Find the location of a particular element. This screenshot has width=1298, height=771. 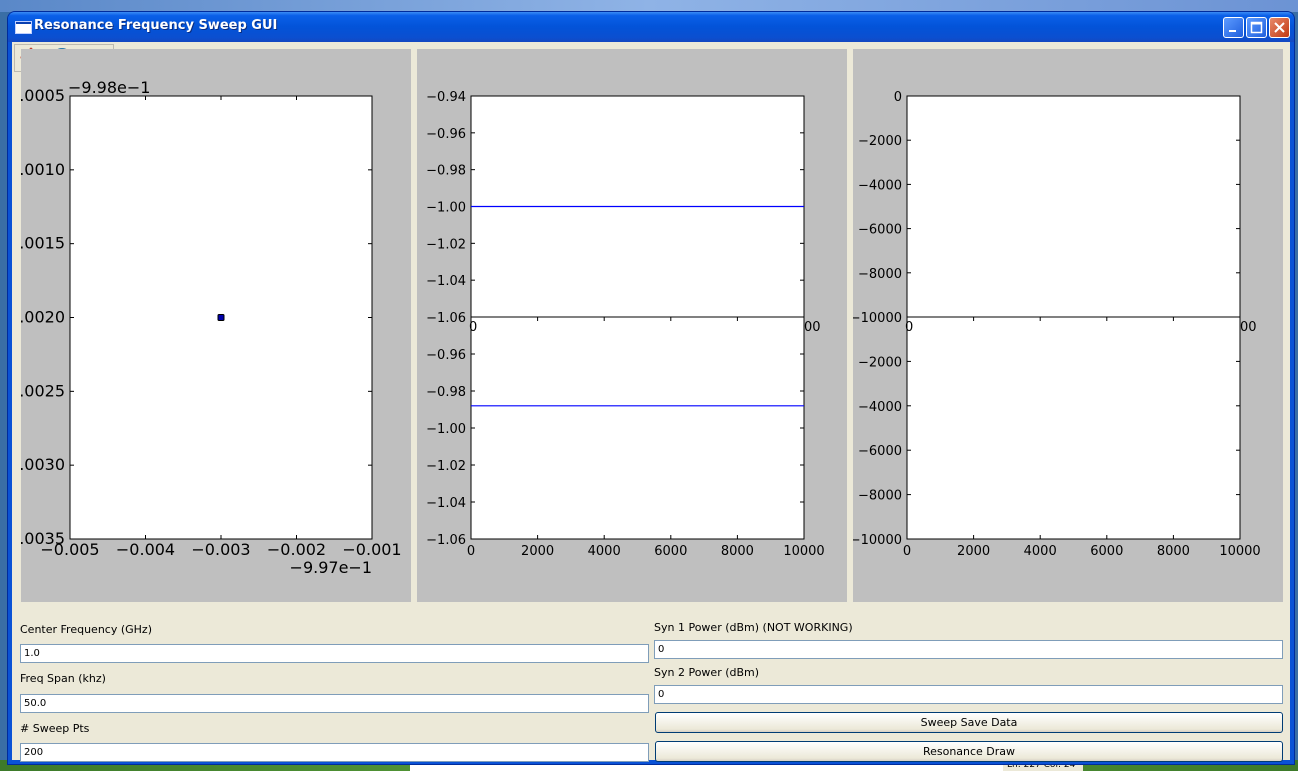

phase-bottom-xtick-label: 4000 is located at coordinates (1040, 551).